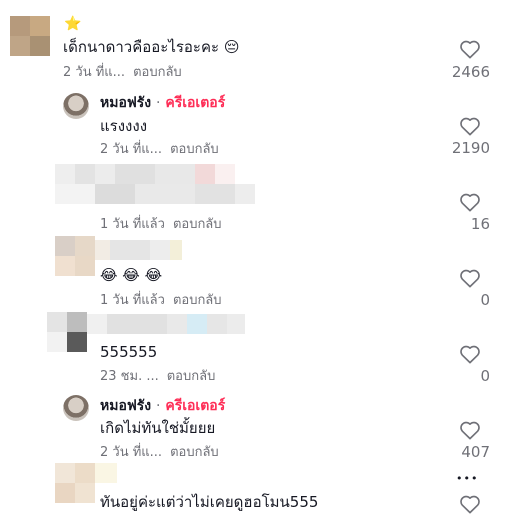 The image size is (511, 519). What do you see at coordinates (124, 126) in the screenshot?
I see `comment-text: แรงงงง` at bounding box center [124, 126].